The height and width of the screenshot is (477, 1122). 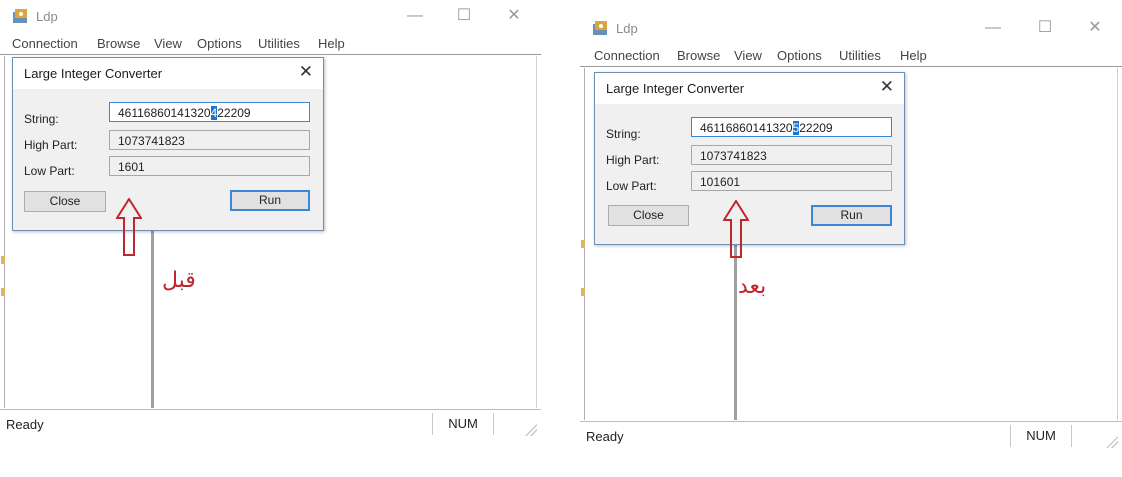 I want to click on after-annotation: بعد, so click(x=752, y=286).